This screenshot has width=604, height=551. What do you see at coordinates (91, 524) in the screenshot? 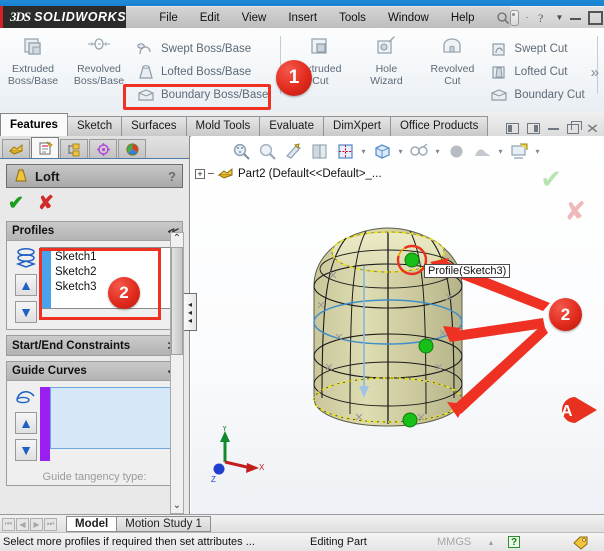
I see `tab-model: Model` at bounding box center [91, 524].